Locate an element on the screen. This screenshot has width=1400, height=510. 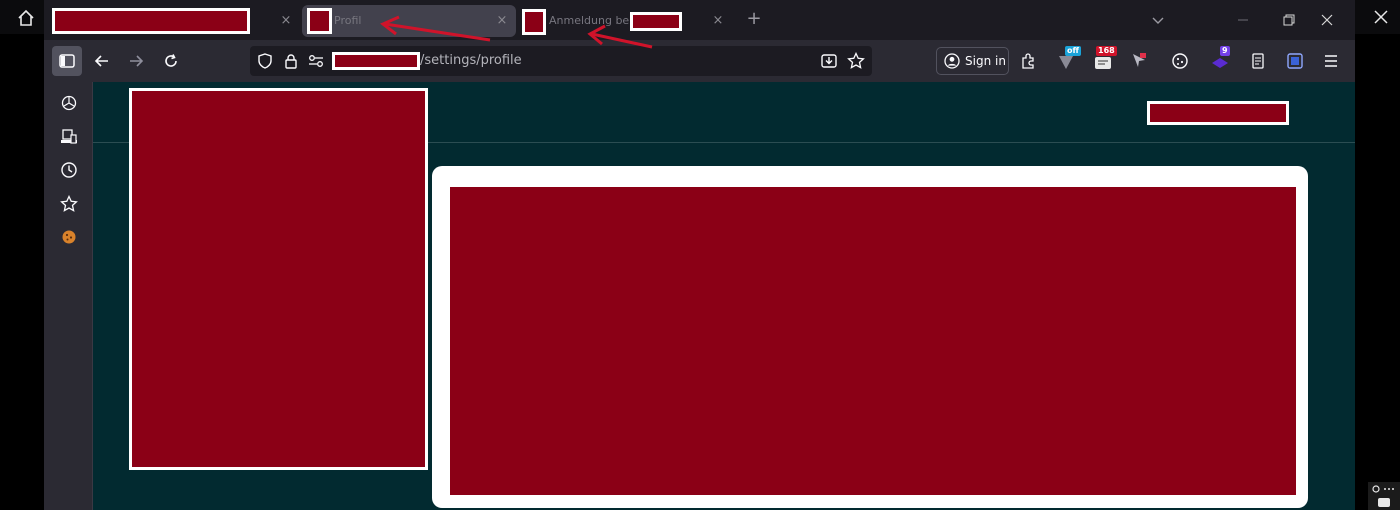
sidebar-cookie-button is located at coordinates (69, 237).